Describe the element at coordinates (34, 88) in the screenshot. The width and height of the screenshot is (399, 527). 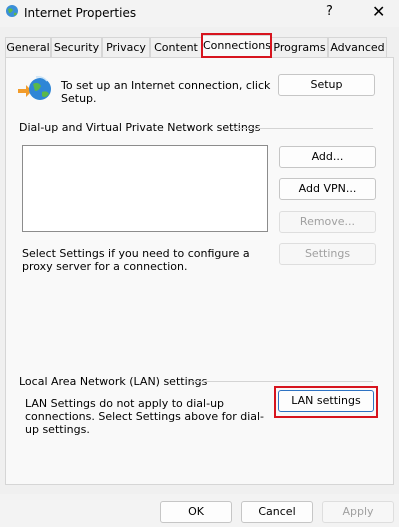
I see `network-globe-icon` at that location.